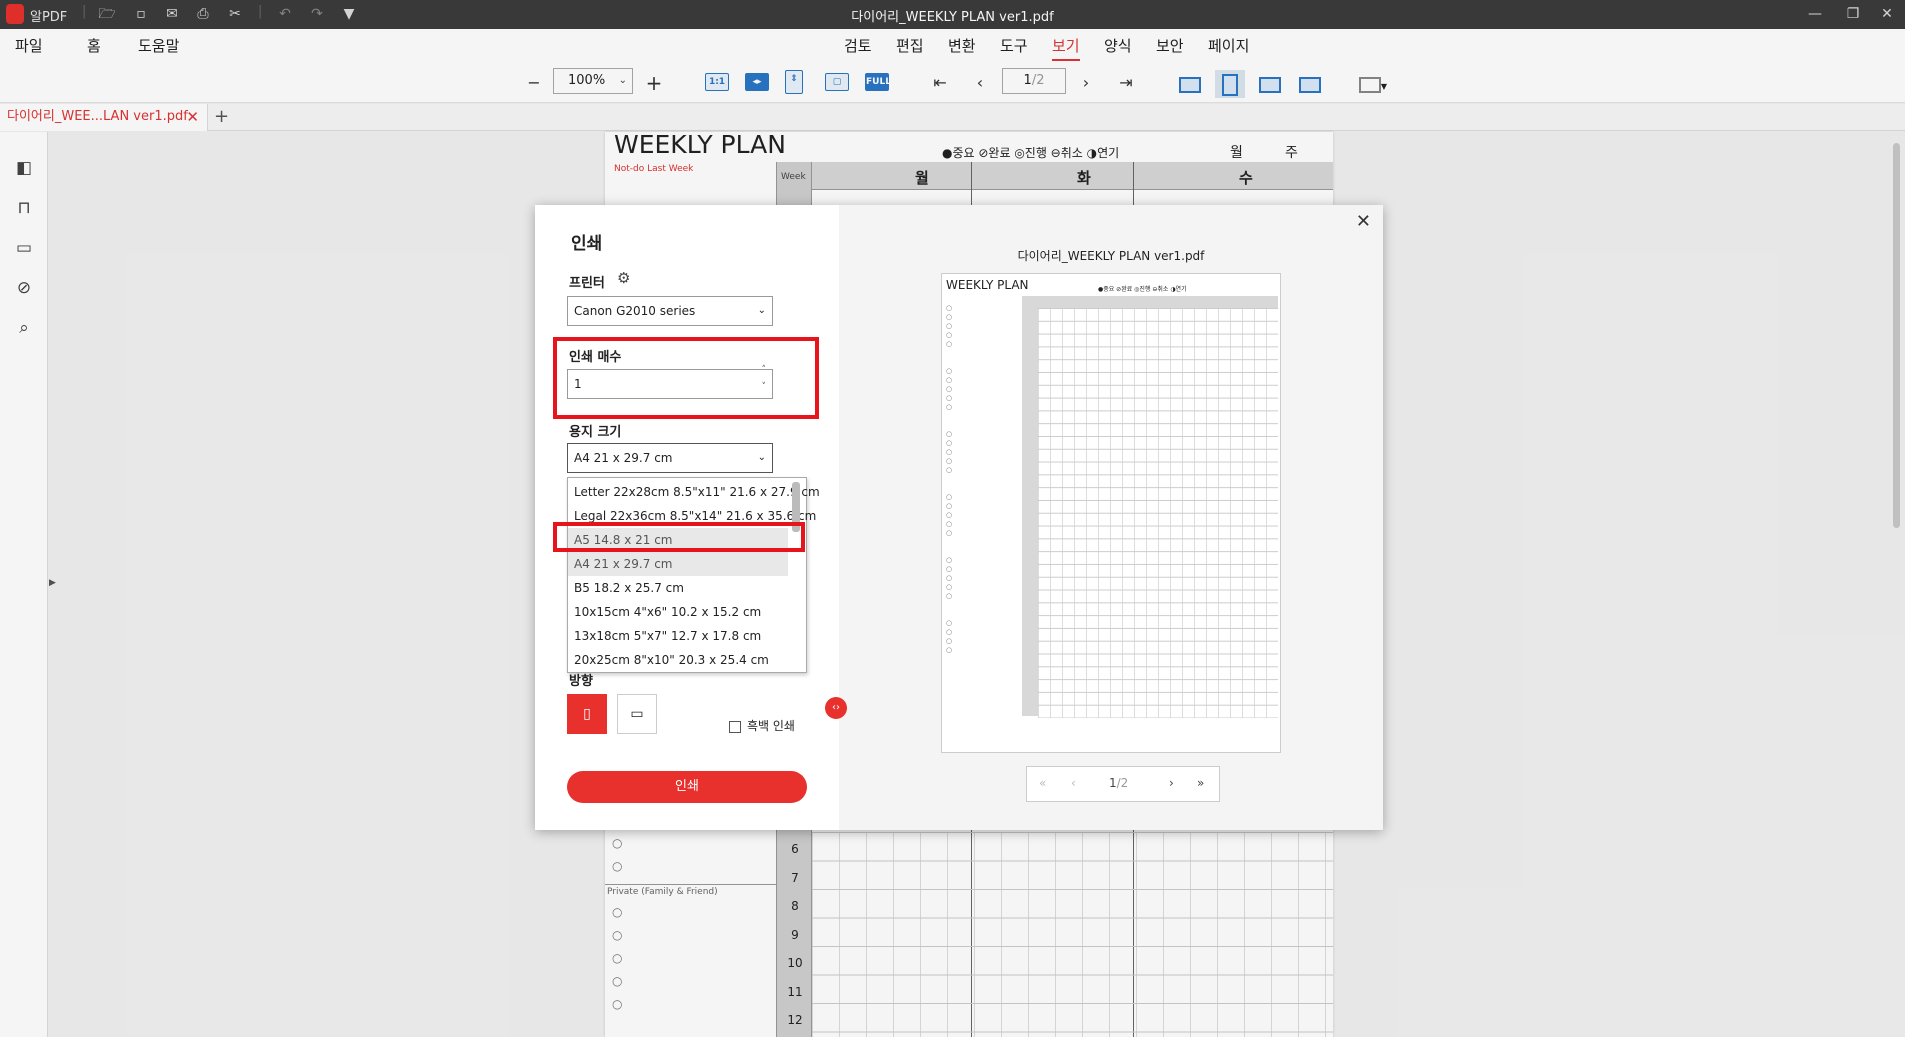  What do you see at coordinates (1030, 506) in the screenshot?
I see `preview-week-column` at bounding box center [1030, 506].